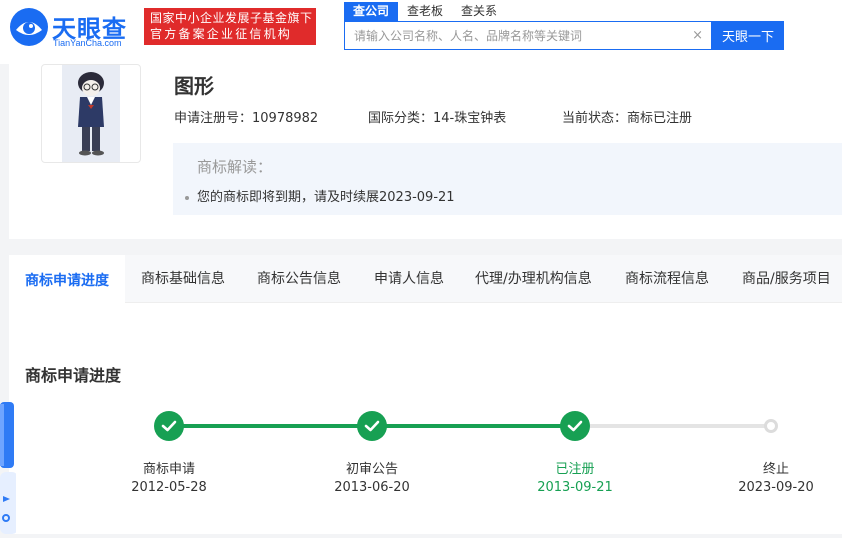 This screenshot has width=842, height=538. What do you see at coordinates (183, 279) in the screenshot?
I see `tab-basic-info: 商标基础信息` at bounding box center [183, 279].